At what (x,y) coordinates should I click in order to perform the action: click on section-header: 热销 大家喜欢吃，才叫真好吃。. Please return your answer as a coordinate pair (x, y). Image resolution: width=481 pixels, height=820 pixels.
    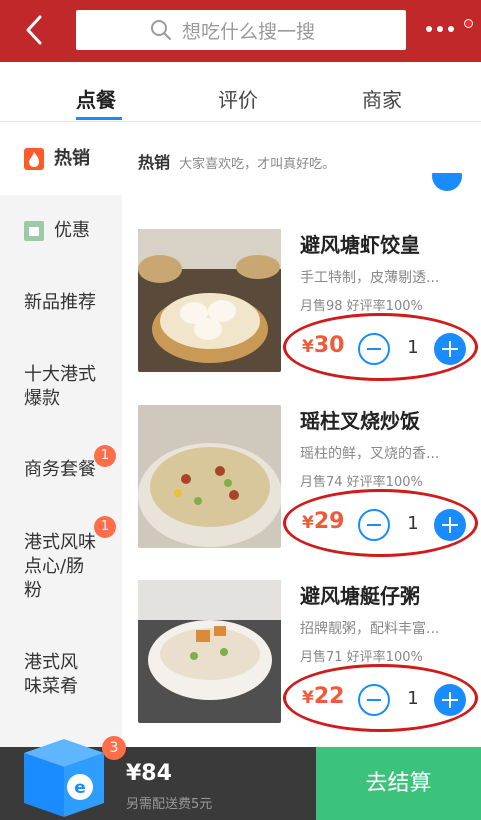
    Looking at the image, I should click on (236, 161).